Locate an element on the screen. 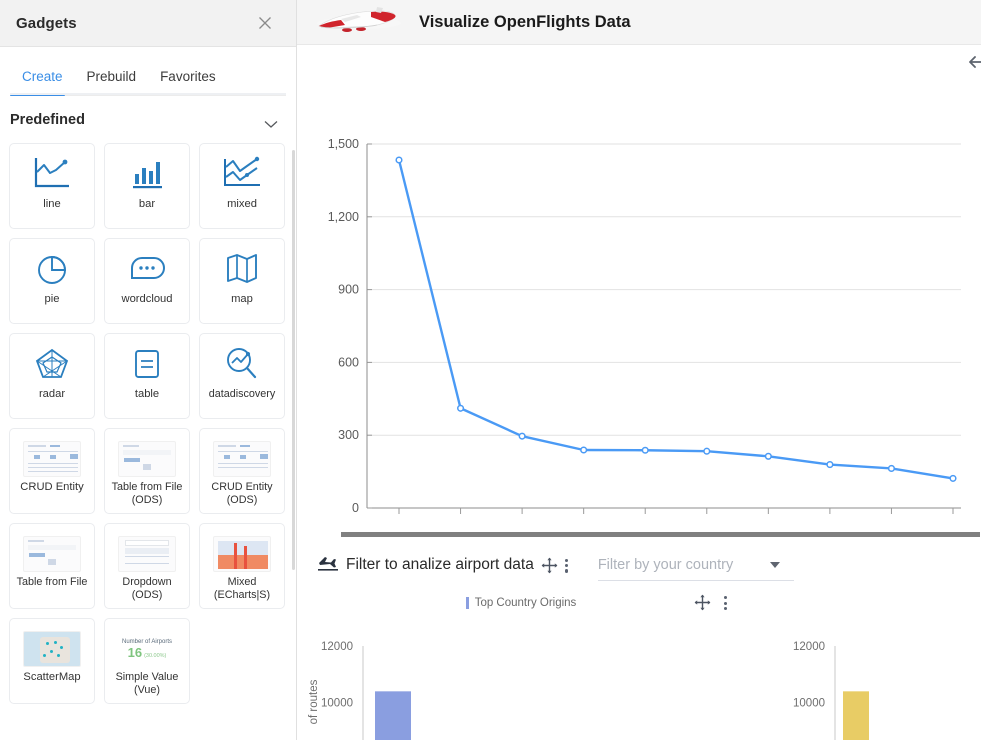 The width and height of the screenshot is (981, 740). country-filter-placeholder: Filter by your country is located at coordinates (665, 564).